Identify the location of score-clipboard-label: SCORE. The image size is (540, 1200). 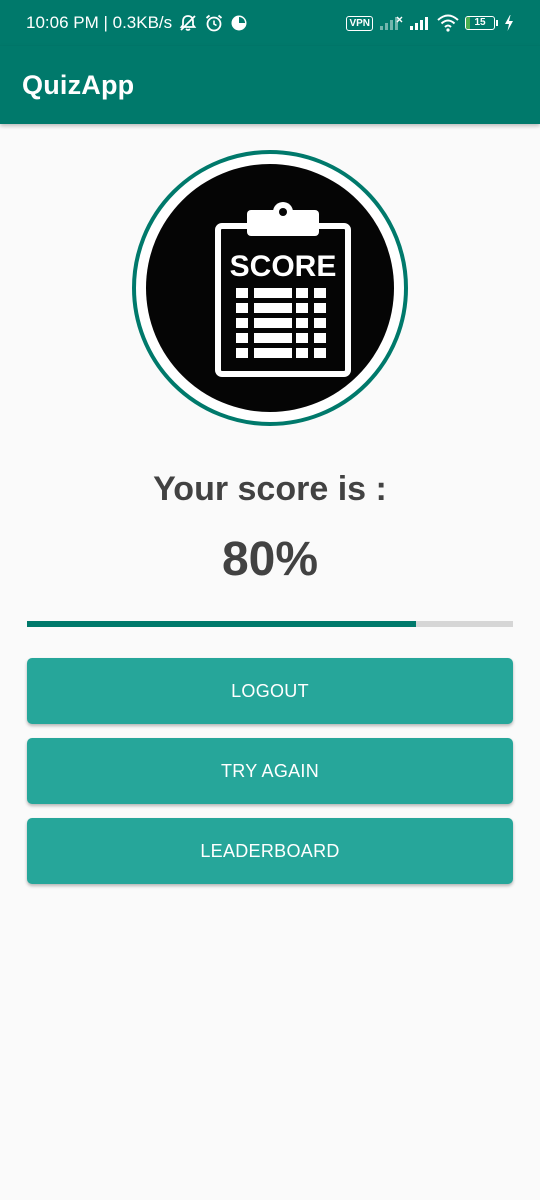
(283, 266).